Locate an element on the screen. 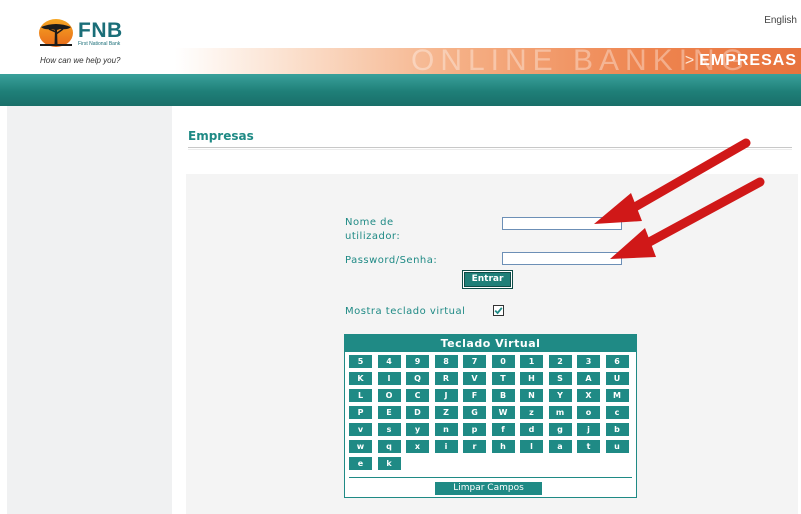 This screenshot has width=801, height=514. keyboard-key: I is located at coordinates (389, 378).